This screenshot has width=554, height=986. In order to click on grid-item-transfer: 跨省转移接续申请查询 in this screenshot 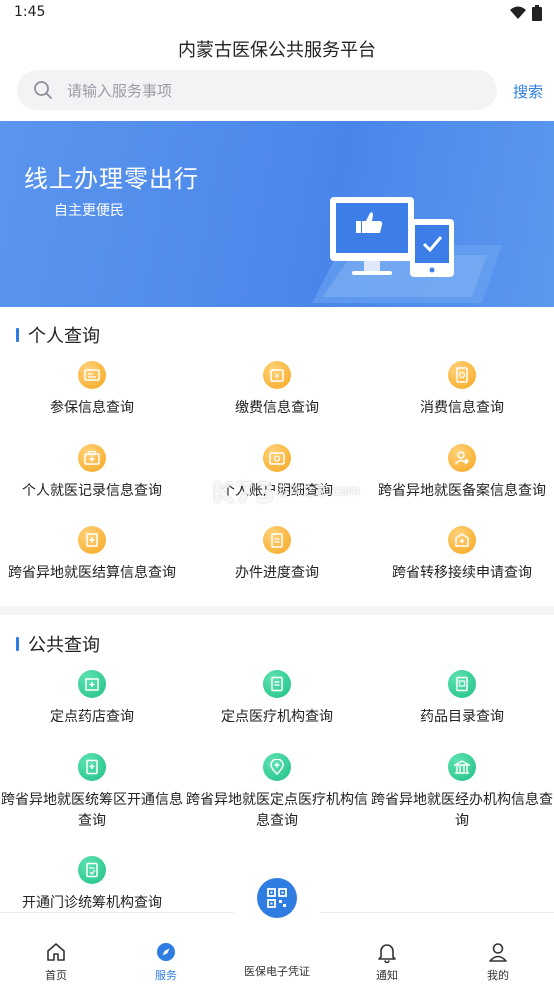, I will do `click(462, 555)`.